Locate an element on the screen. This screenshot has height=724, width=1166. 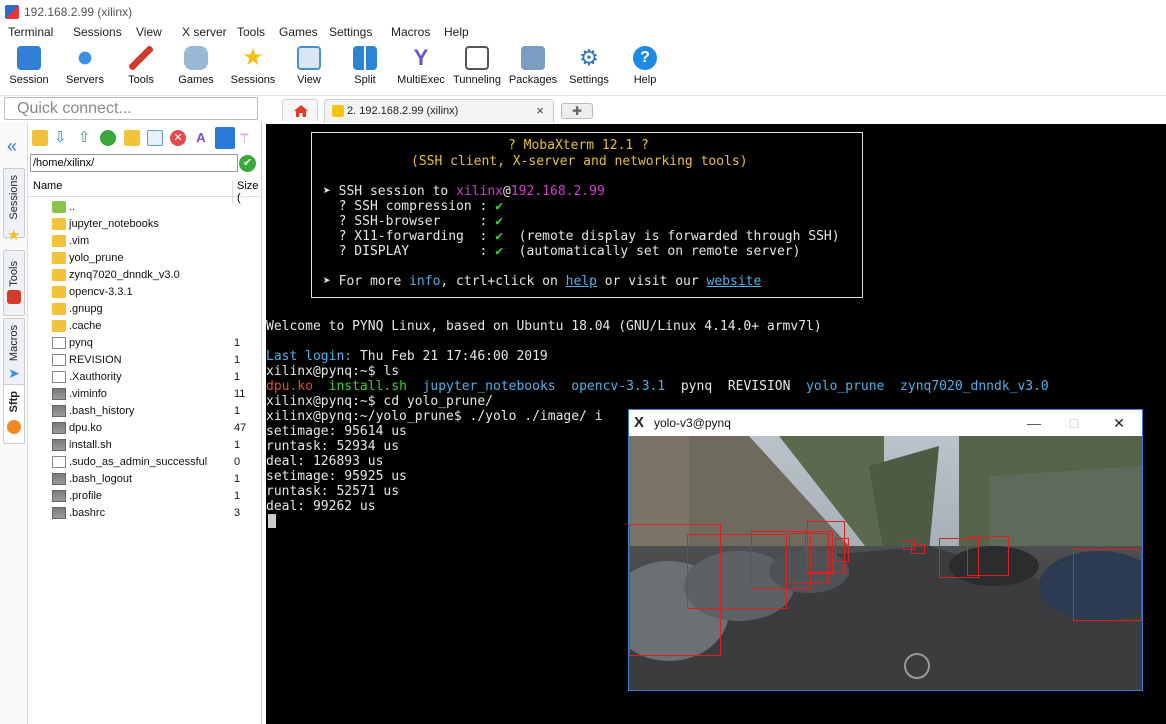
session-at: @ is located at coordinates (507, 191).